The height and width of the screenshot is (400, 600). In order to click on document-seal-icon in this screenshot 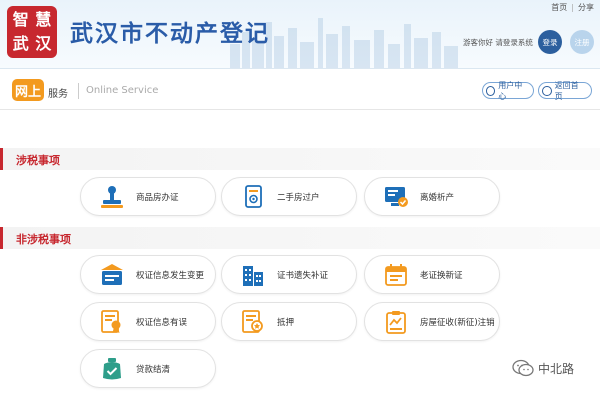, I will do `click(252, 321)`.